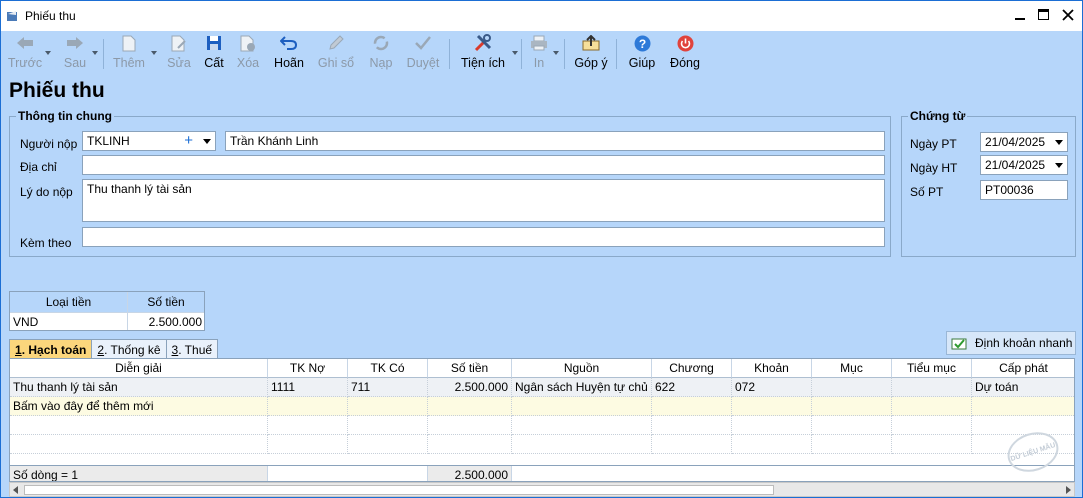 The width and height of the screenshot is (1083, 498). What do you see at coordinates (107, 311) in the screenshot?
I see `currency-grid: Loại tiền Số tiền VND 2.500.000` at bounding box center [107, 311].